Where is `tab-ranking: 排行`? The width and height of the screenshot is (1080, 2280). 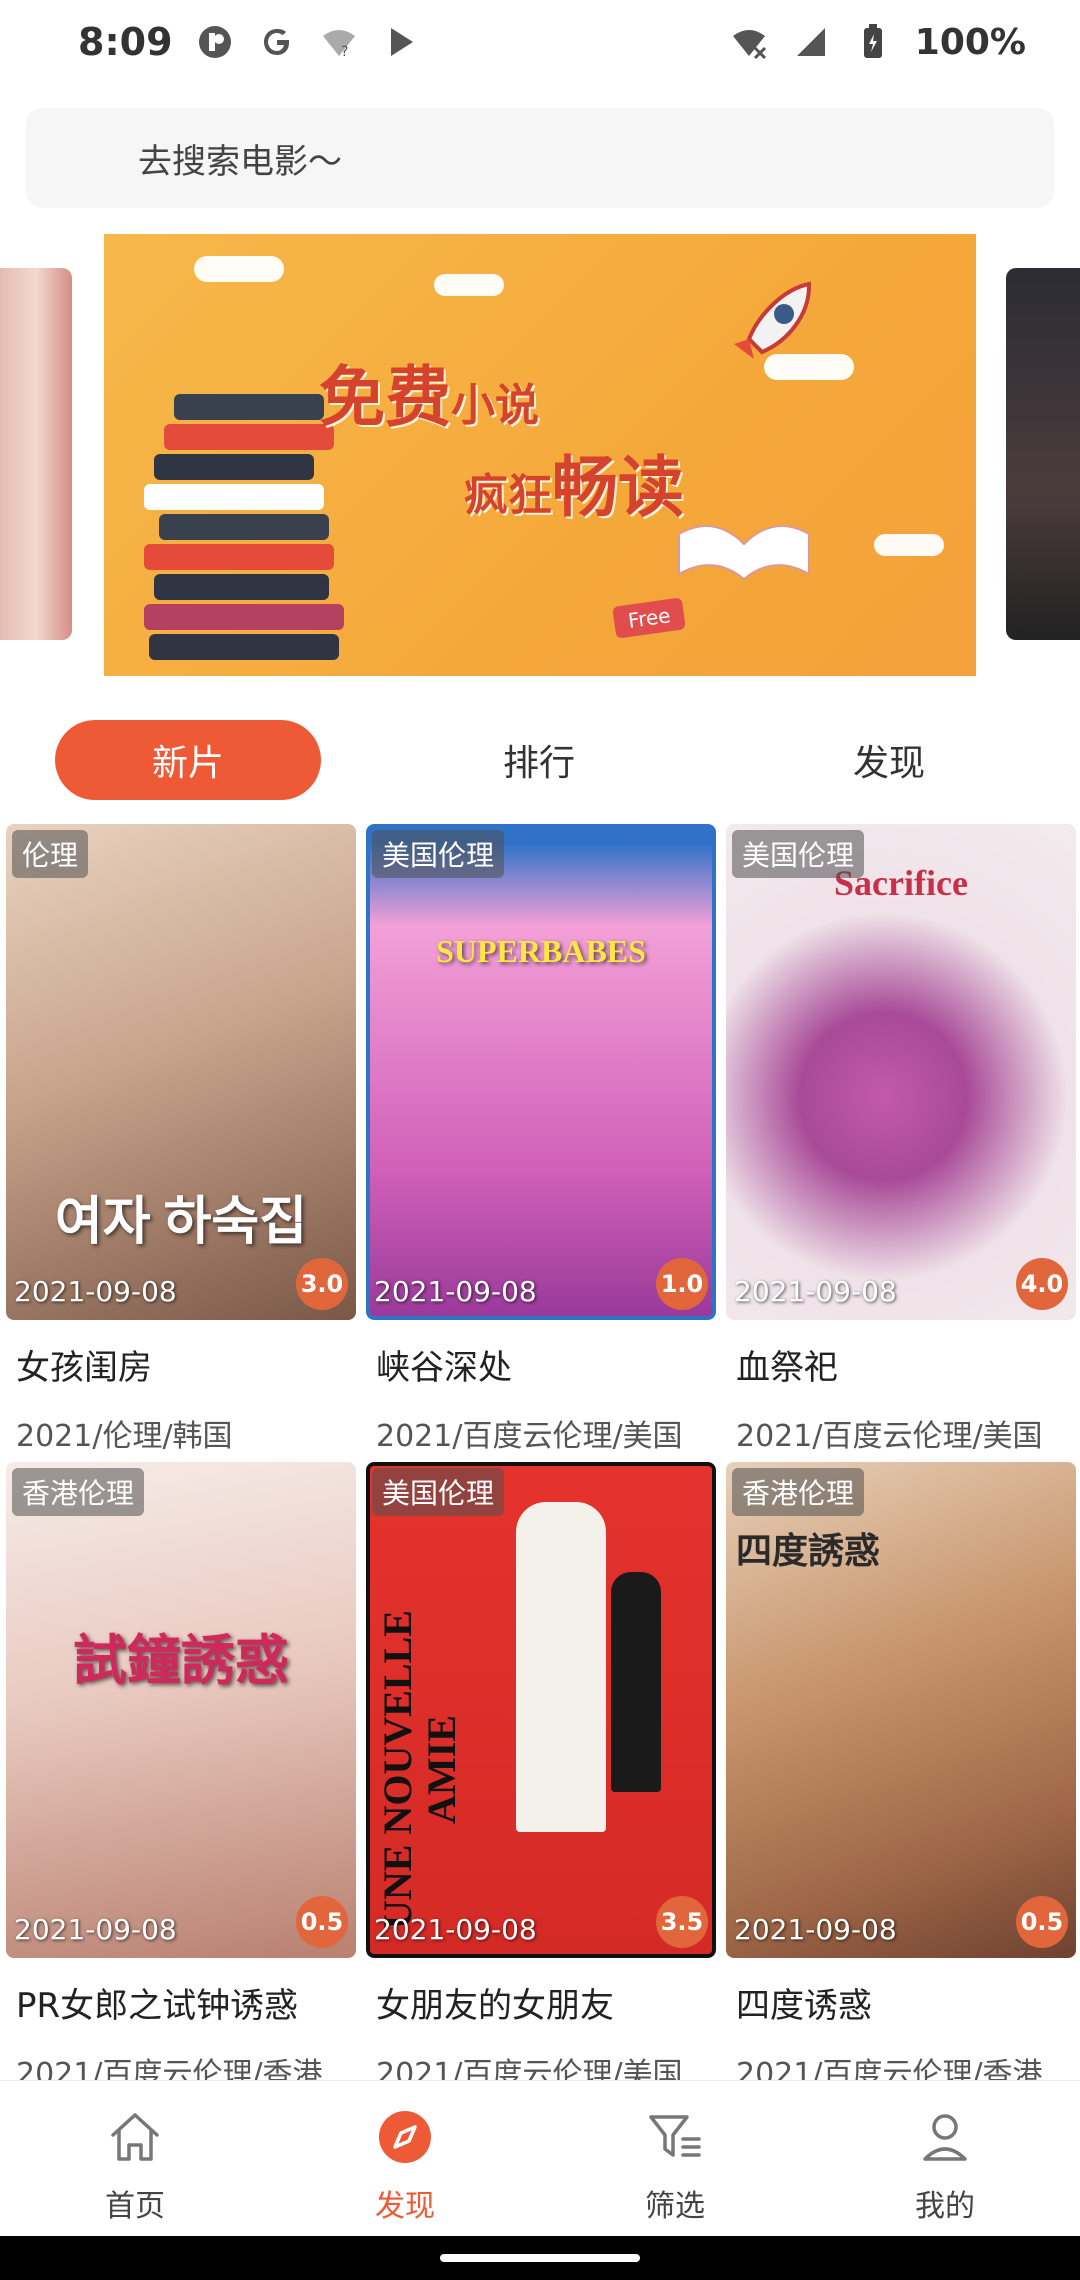 tab-ranking: 排行 is located at coordinates (539, 760).